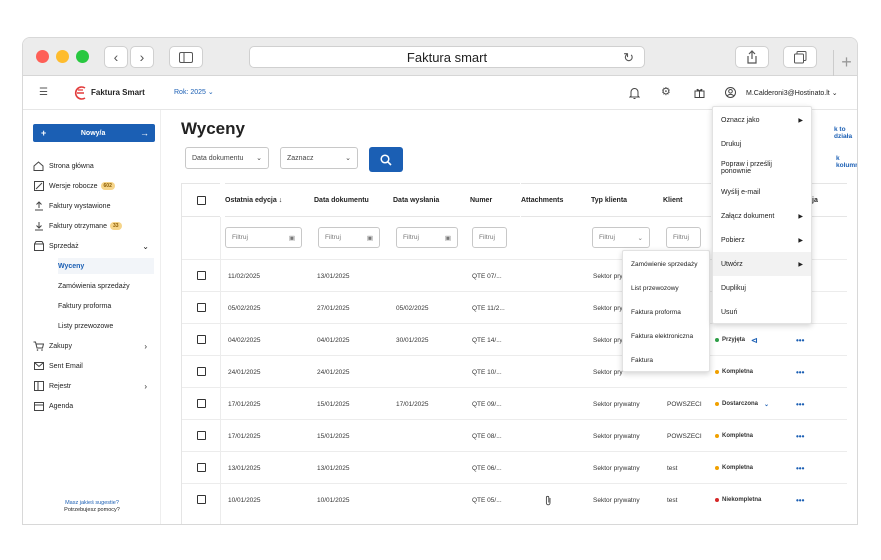  Describe the element at coordinates (762, 240) in the screenshot. I see `actions-menu-item: Pobierz ▶` at that location.